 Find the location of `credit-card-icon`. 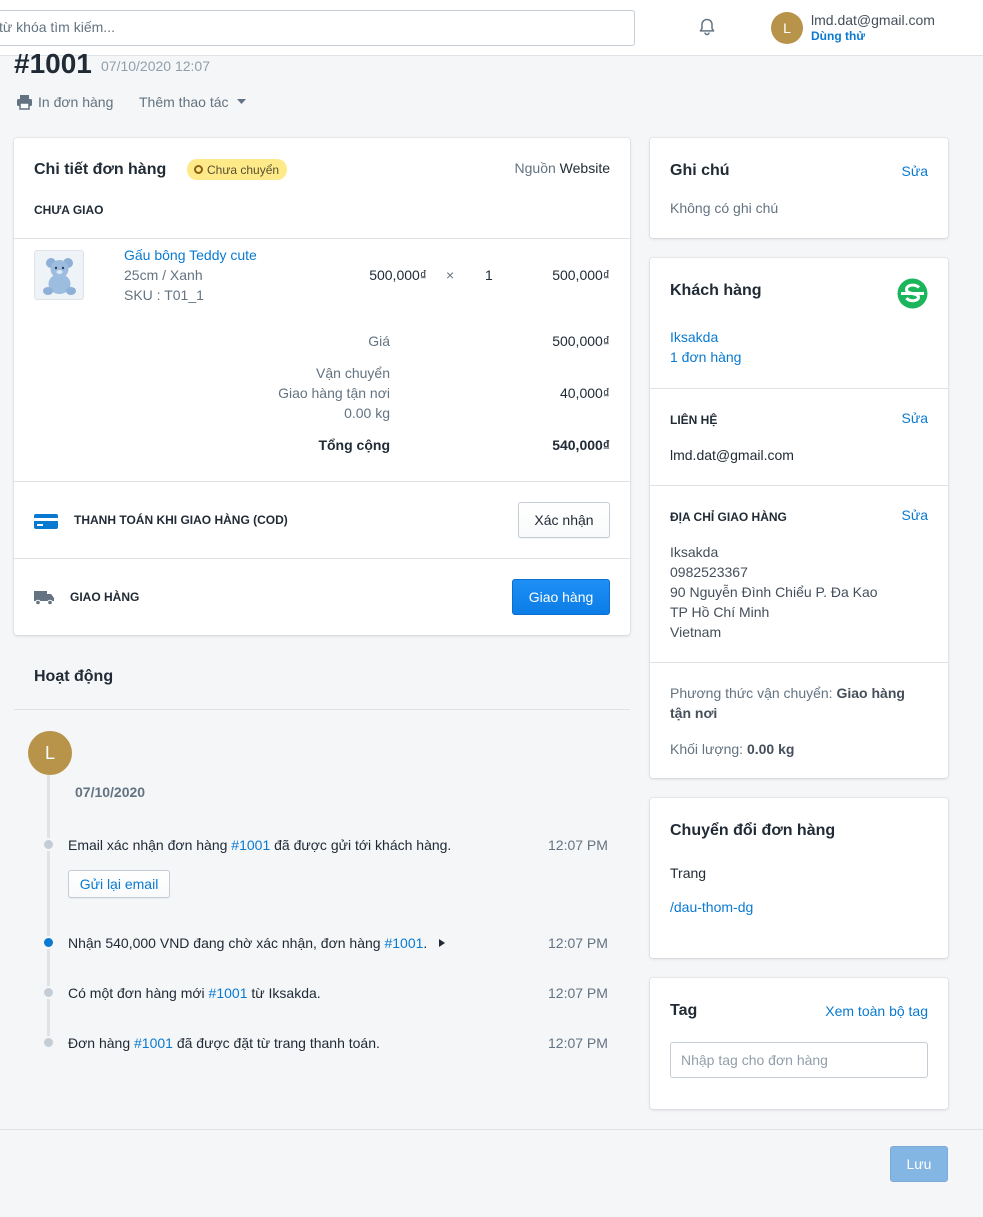

credit-card-icon is located at coordinates (46, 521).